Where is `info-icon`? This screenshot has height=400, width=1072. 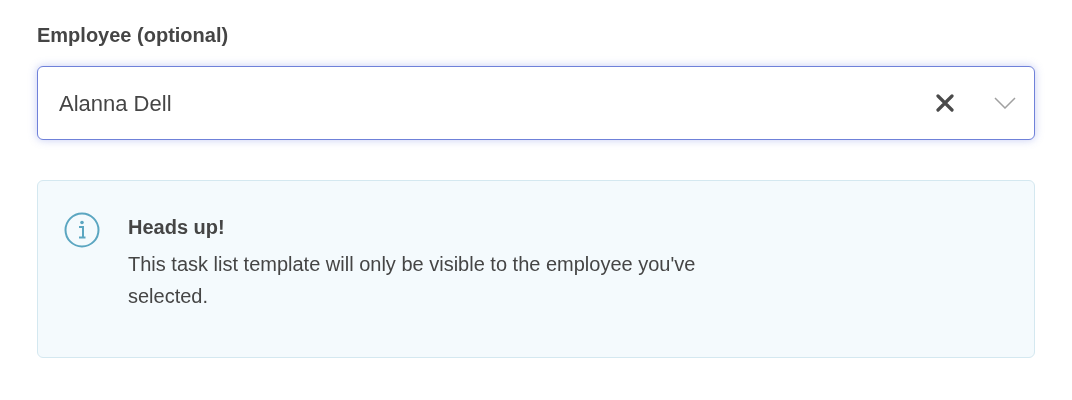
info-icon is located at coordinates (82, 230).